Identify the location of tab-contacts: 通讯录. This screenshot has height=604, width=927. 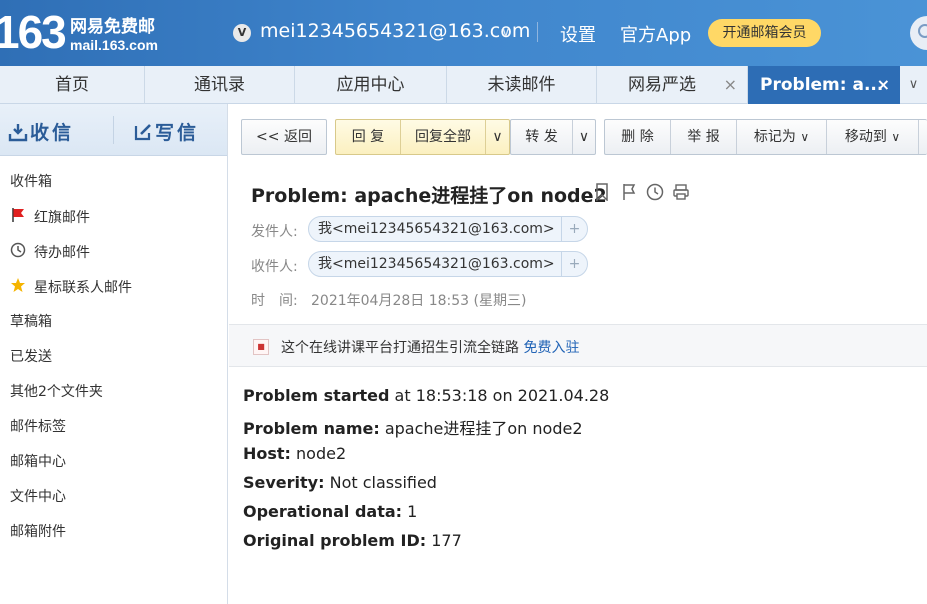
(220, 85).